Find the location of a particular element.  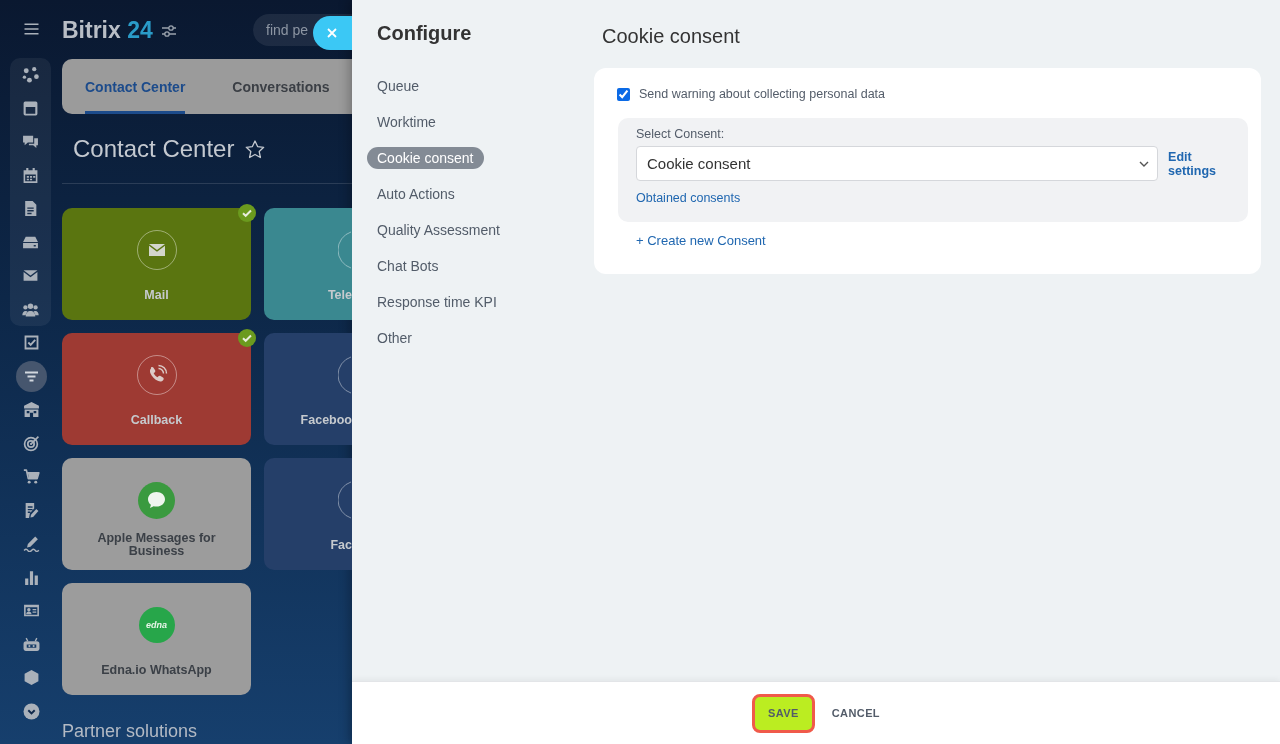

section-heading: Partner solutions is located at coordinates (130, 731).